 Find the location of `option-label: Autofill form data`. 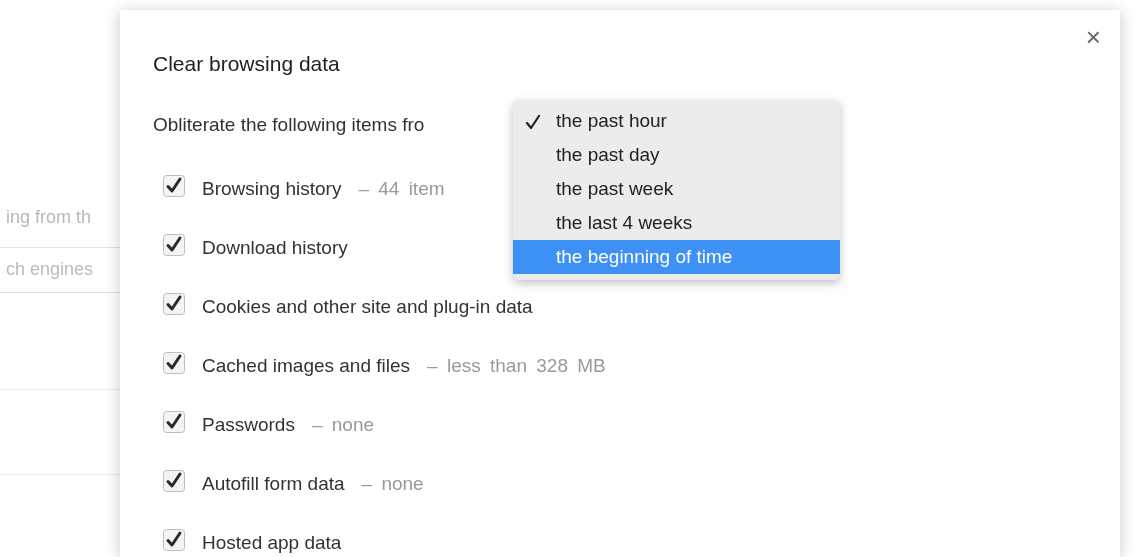

option-label: Autofill form data is located at coordinates (273, 484).